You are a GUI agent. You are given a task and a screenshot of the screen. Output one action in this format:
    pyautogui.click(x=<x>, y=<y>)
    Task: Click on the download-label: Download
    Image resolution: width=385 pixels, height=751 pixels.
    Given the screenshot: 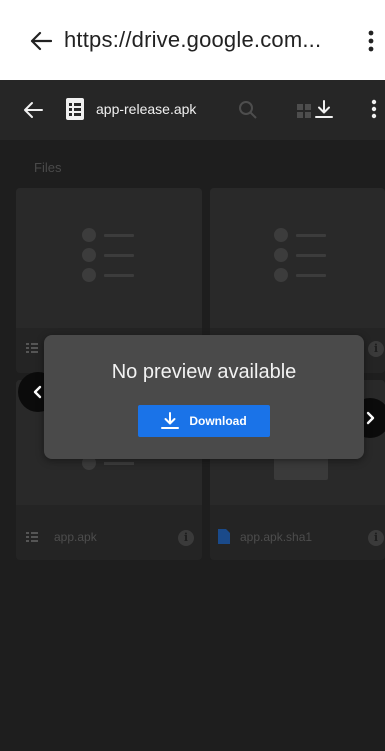 What is the action you would take?
    pyautogui.click(x=218, y=421)
    